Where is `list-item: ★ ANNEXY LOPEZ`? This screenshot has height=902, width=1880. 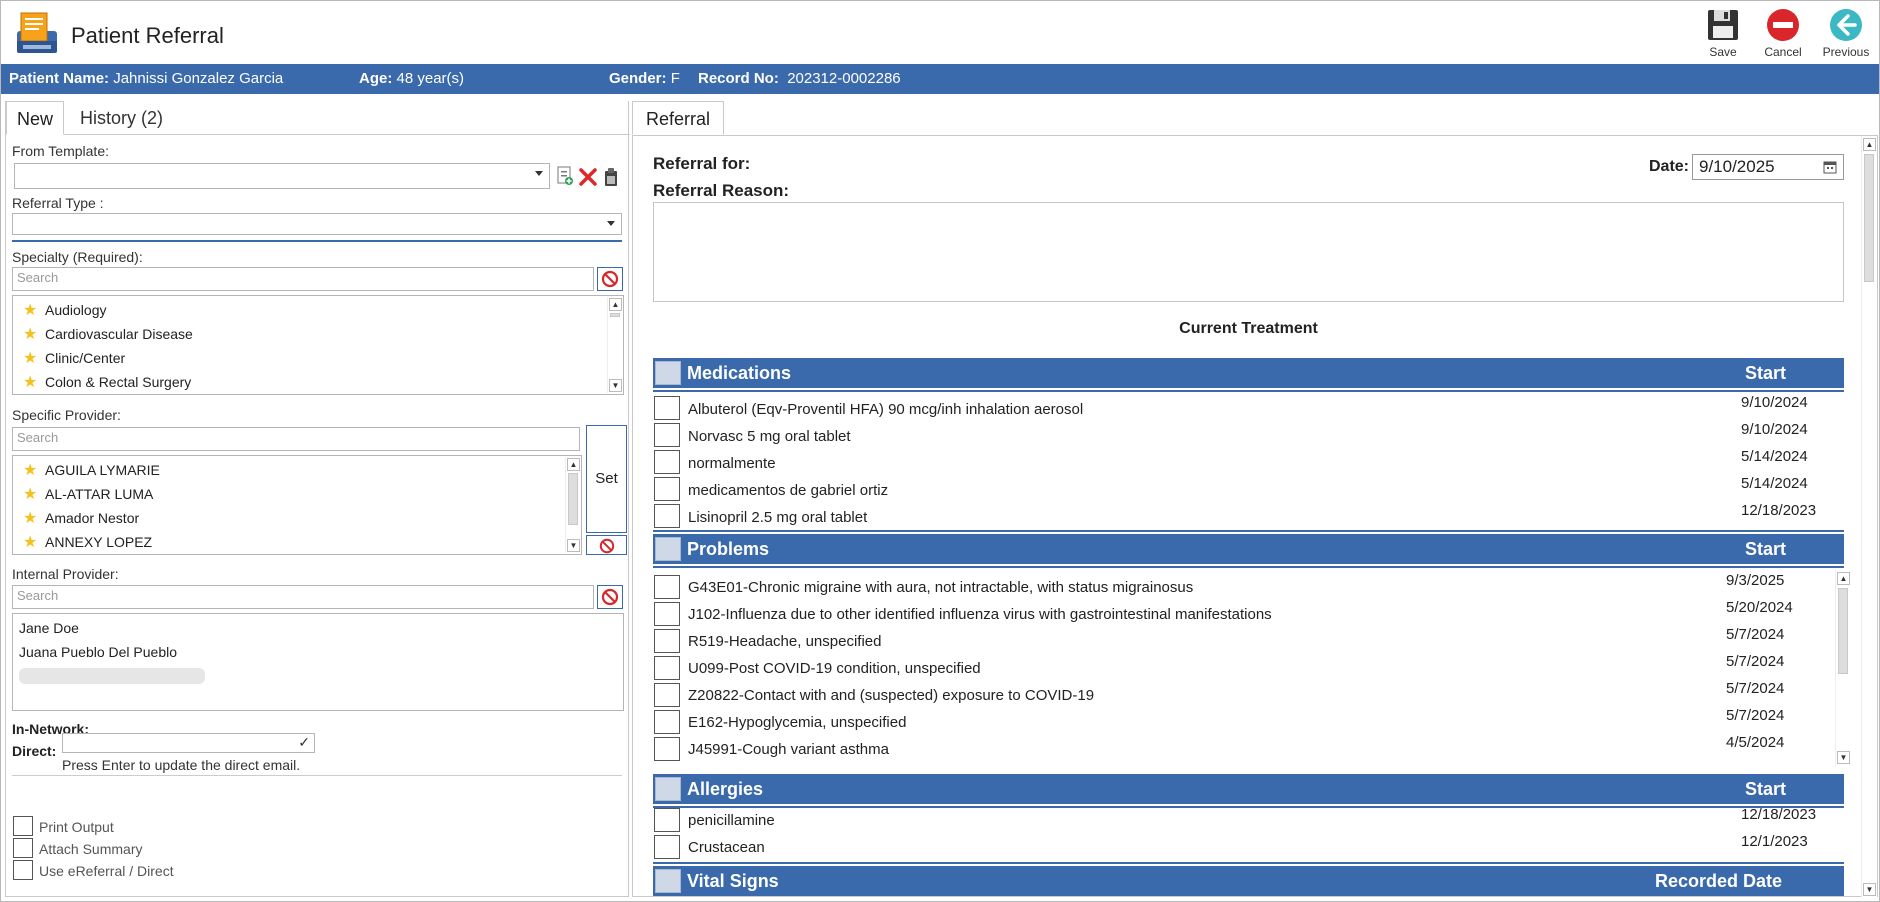
list-item: ★ ANNEXY LOPEZ is located at coordinates (87, 542).